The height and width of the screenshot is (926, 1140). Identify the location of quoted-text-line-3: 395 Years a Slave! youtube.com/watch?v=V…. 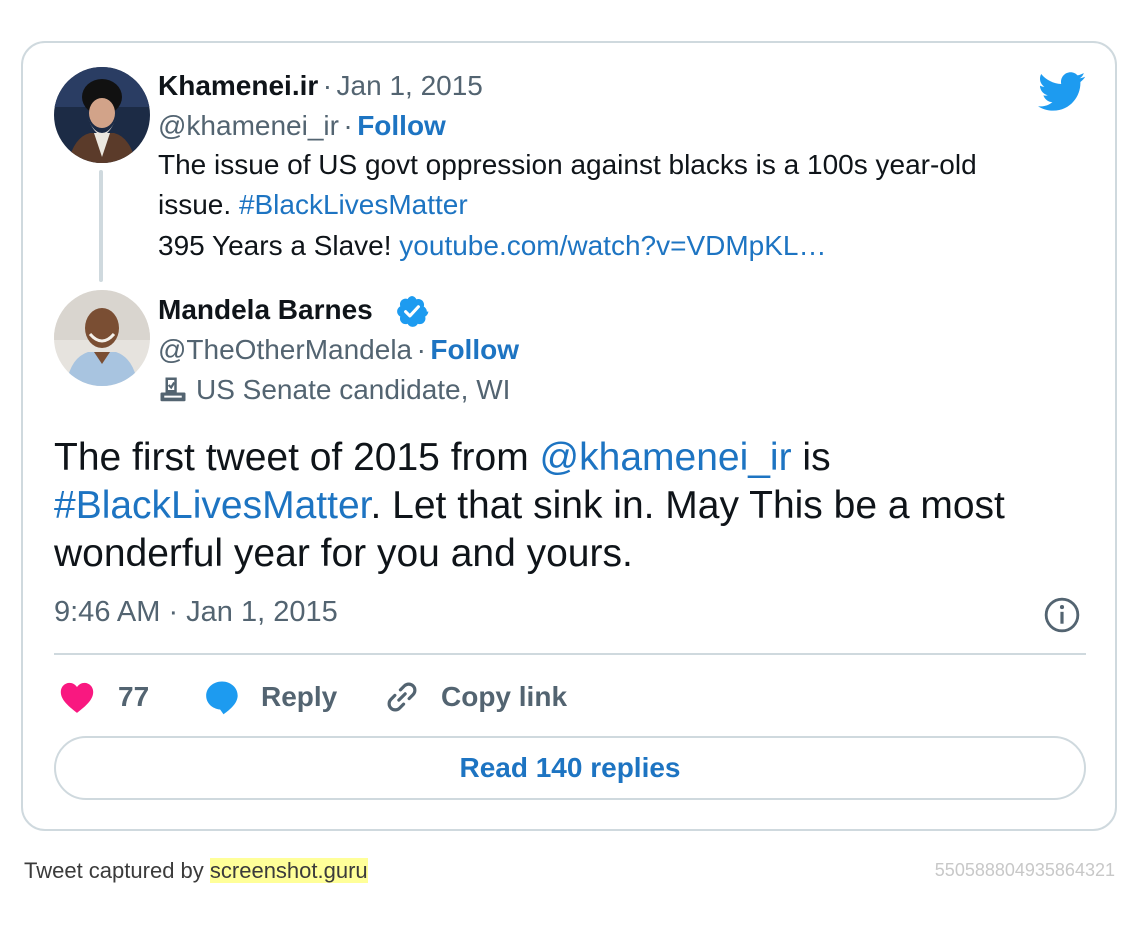
(492, 246).